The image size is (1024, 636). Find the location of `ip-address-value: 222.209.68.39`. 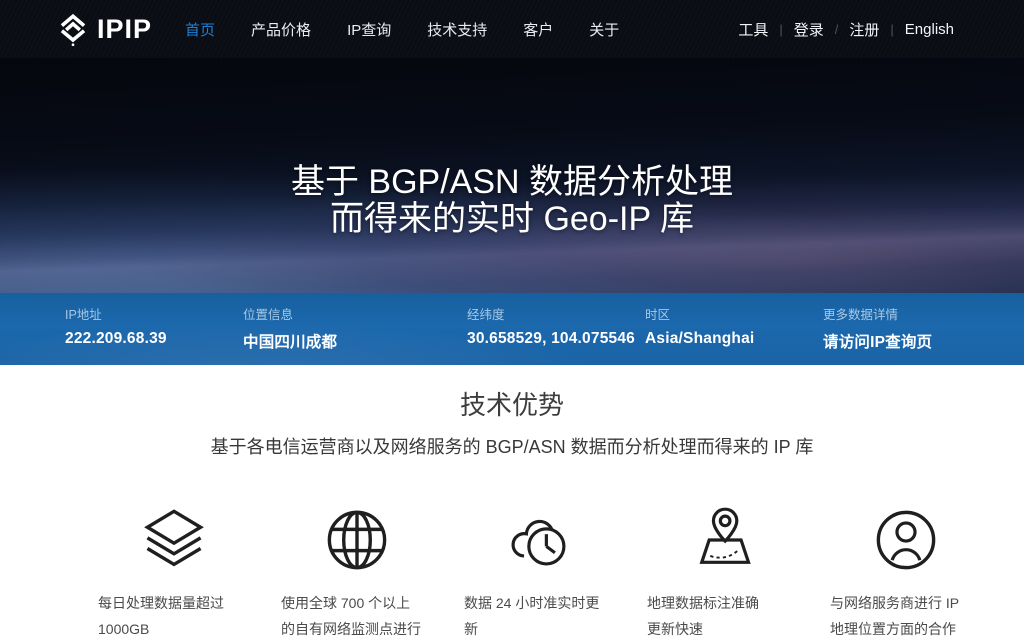

ip-address-value: 222.209.68.39 is located at coordinates (116, 338).